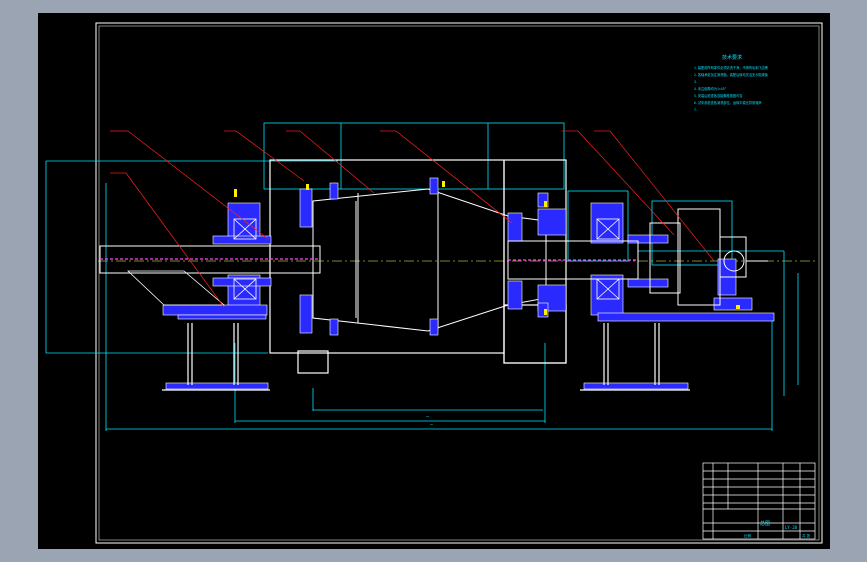 The height and width of the screenshot is (562, 867). What do you see at coordinates (718, 95) in the screenshot?
I see `notes-line-5: 5.安装后检查各连接螺栓紧固可靠` at bounding box center [718, 95].